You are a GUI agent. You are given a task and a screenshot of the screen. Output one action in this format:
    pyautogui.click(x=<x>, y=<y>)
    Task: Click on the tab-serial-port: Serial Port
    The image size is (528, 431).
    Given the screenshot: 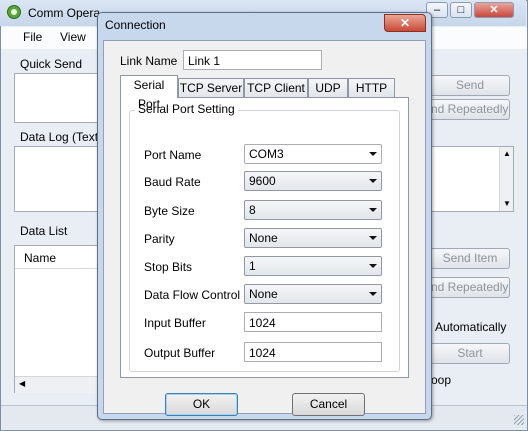 What is the action you would take?
    pyautogui.click(x=149, y=93)
    